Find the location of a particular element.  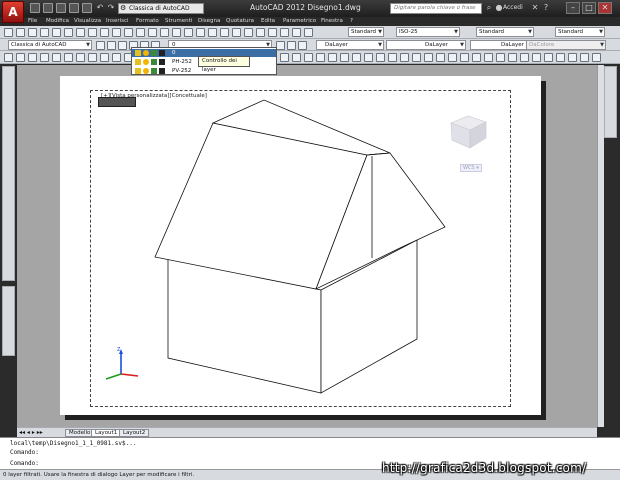

tab-layout1: Layout1 is located at coordinates (106, 433).